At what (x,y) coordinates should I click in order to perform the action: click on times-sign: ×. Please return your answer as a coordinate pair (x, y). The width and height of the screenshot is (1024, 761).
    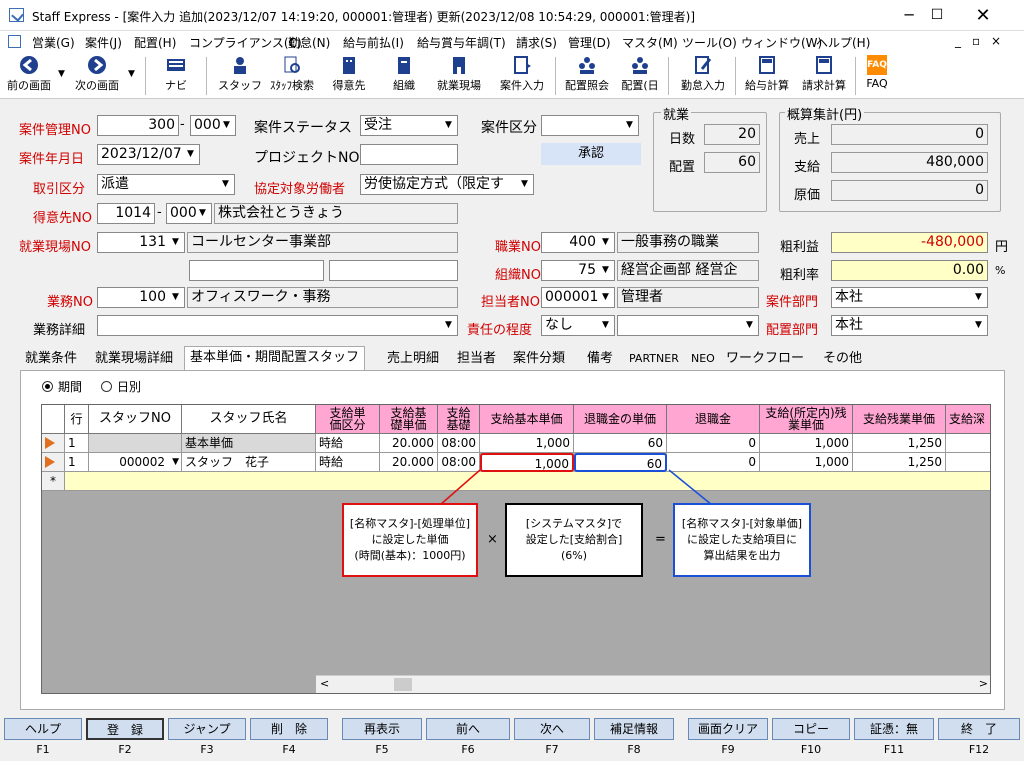
    Looking at the image, I should click on (492, 539).